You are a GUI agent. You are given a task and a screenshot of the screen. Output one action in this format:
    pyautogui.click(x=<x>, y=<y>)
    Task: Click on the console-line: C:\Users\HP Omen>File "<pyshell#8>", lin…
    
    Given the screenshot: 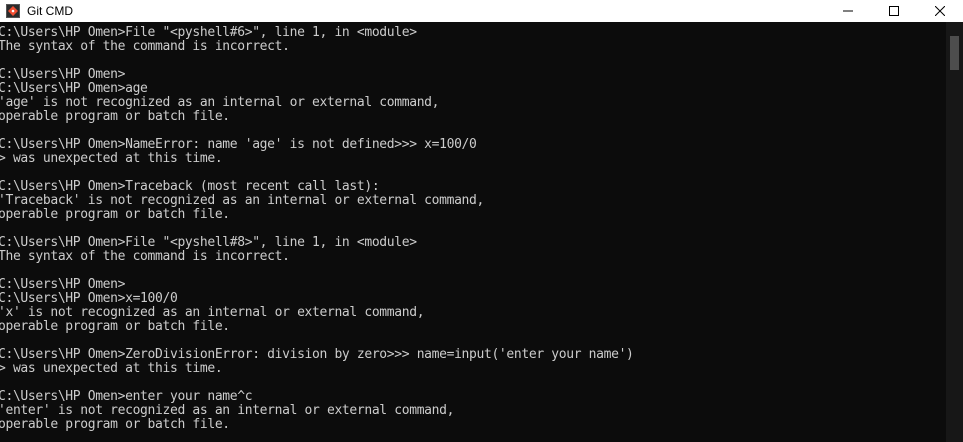 What is the action you would take?
    pyautogui.click(x=208, y=242)
    